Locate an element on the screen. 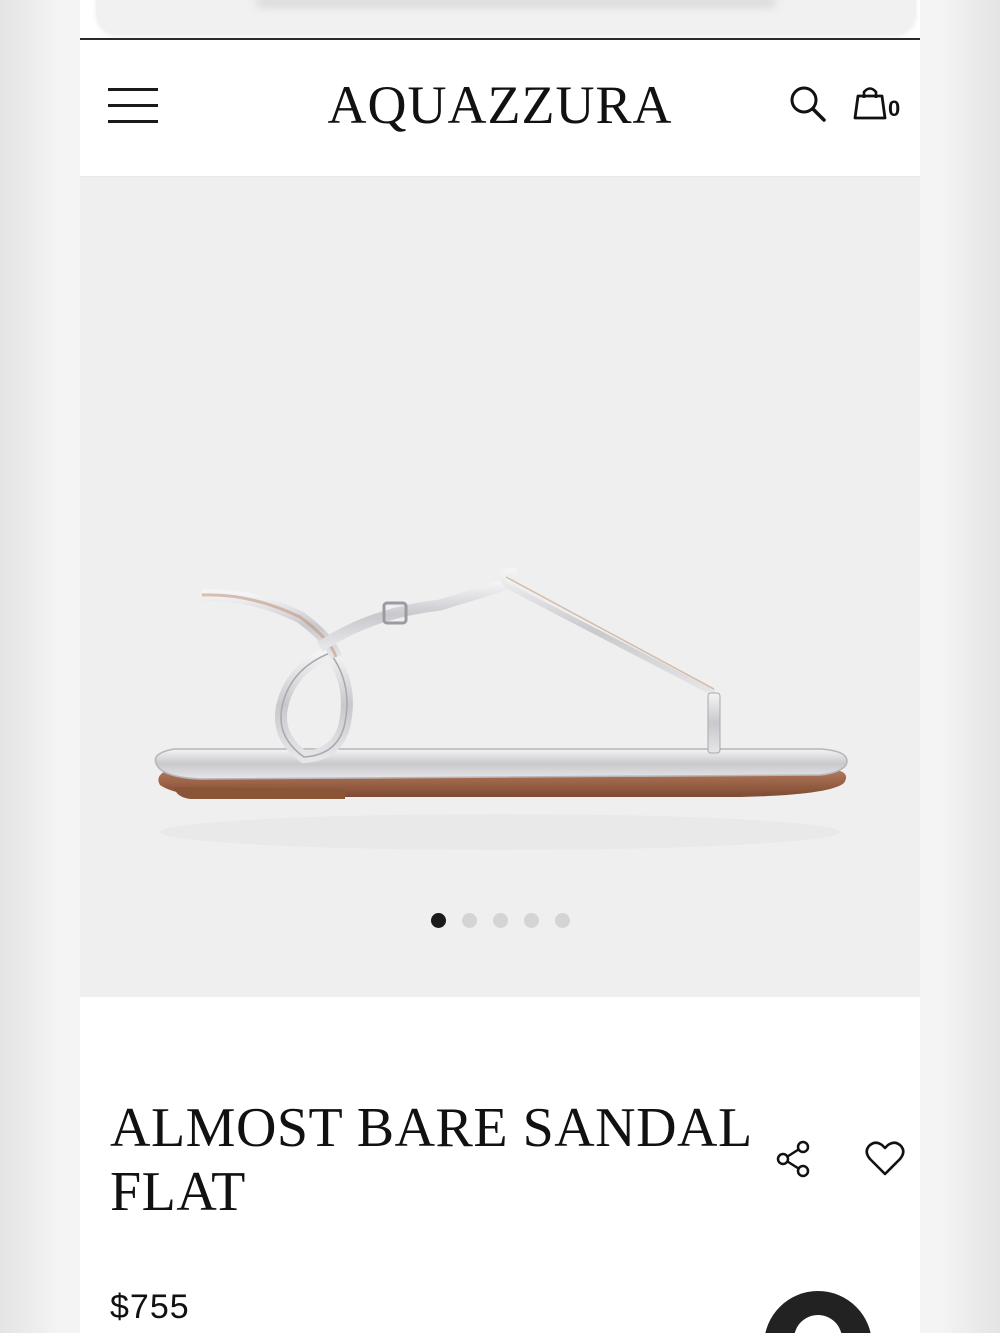 This screenshot has width=1000, height=1333. product-title-line2: FLAT is located at coordinates (178, 1192).